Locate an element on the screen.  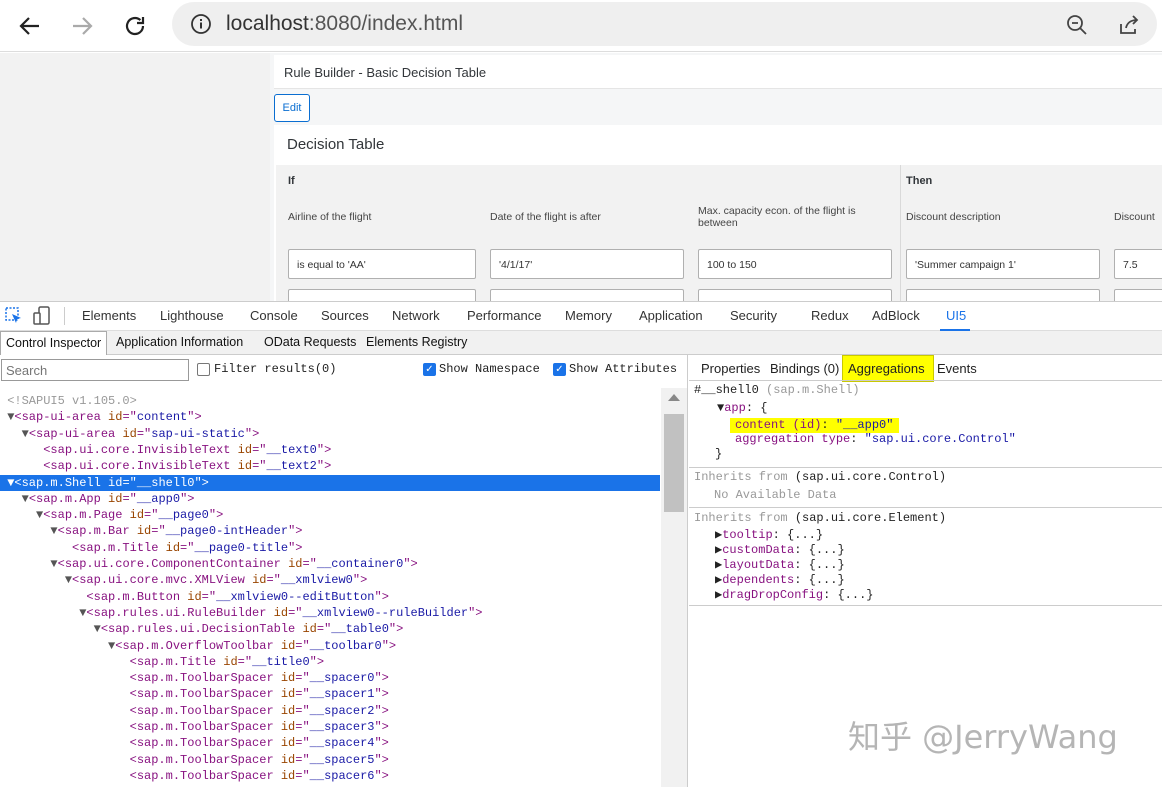
devtools-tab-application: Application is located at coordinates (671, 315).